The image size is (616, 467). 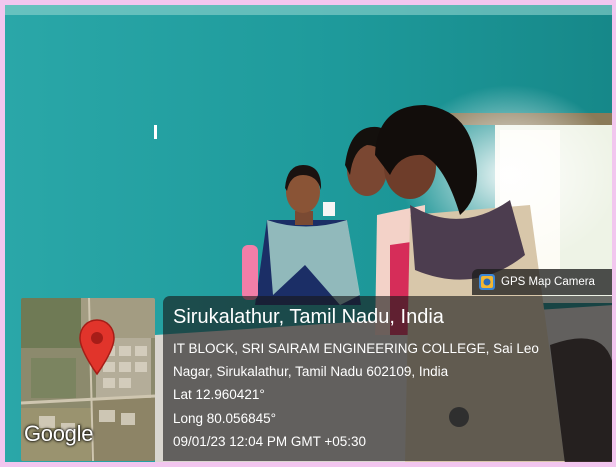 I want to click on map-thumbnail: Google, so click(x=88, y=379).